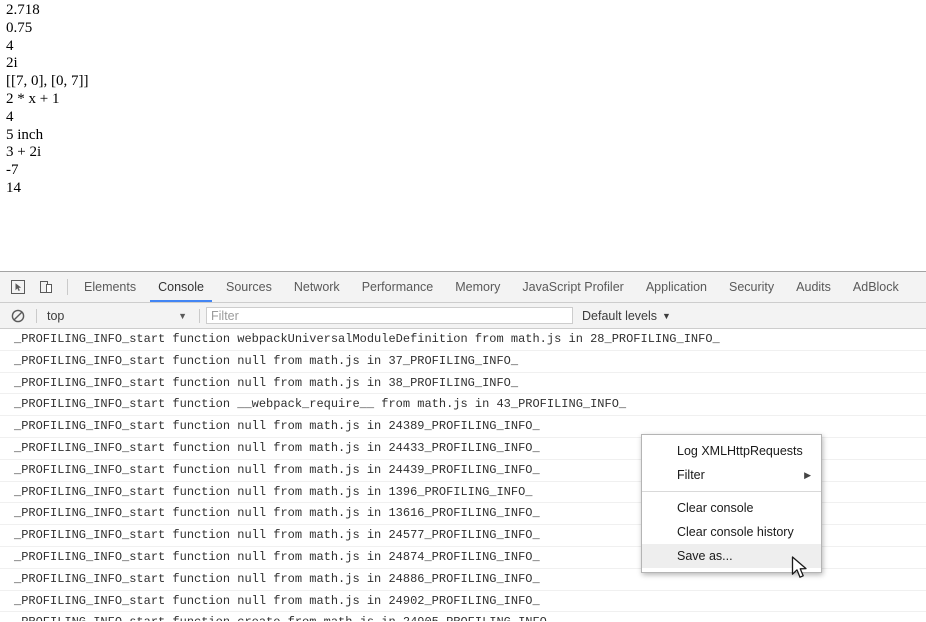 Image resolution: width=926 pixels, height=622 pixels. I want to click on menu-item-clear-console-history: Clear console history, so click(731, 532).